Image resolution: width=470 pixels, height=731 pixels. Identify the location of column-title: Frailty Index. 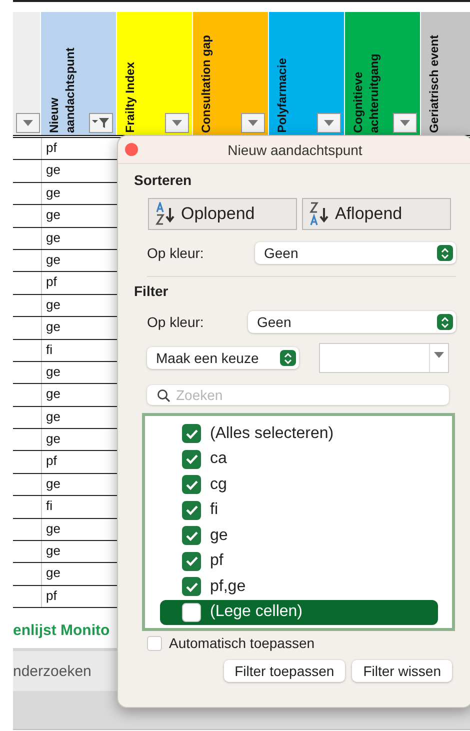
(130, 97).